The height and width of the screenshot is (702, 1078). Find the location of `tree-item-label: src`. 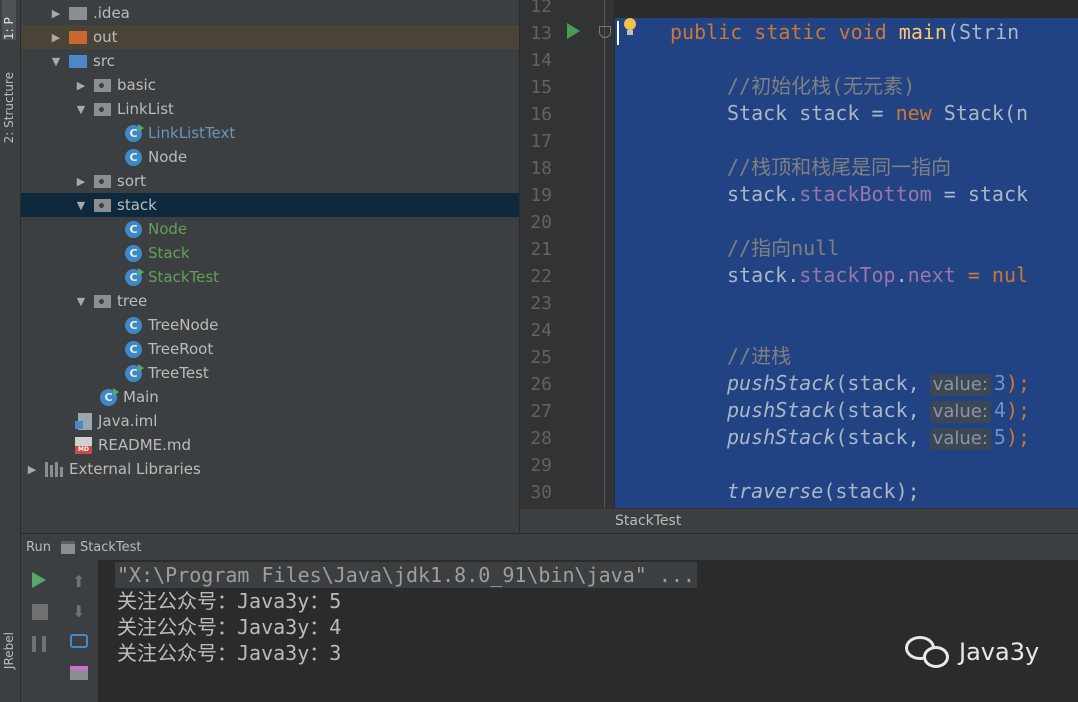

tree-item-label: src is located at coordinates (104, 61).